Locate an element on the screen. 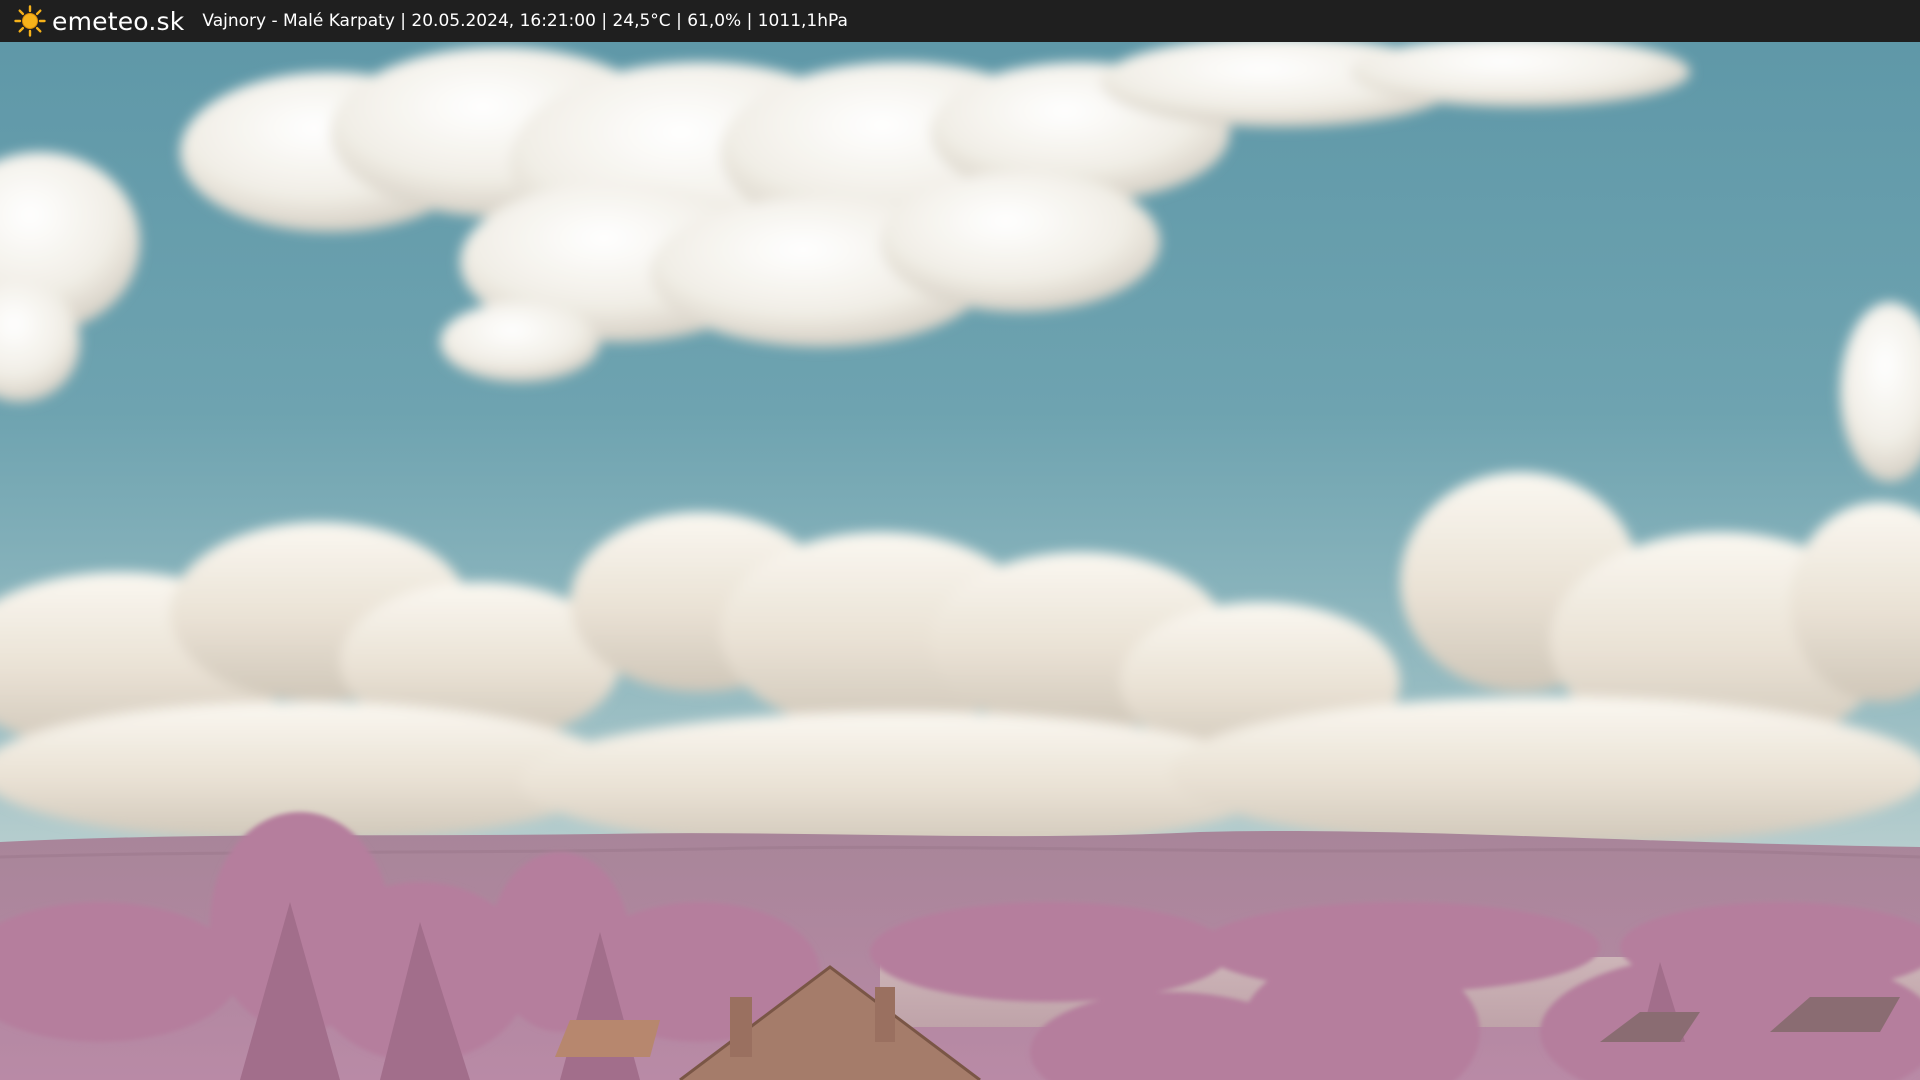 The height and width of the screenshot is (1080, 1920). logo-text: emeteo.sk is located at coordinates (118, 21).